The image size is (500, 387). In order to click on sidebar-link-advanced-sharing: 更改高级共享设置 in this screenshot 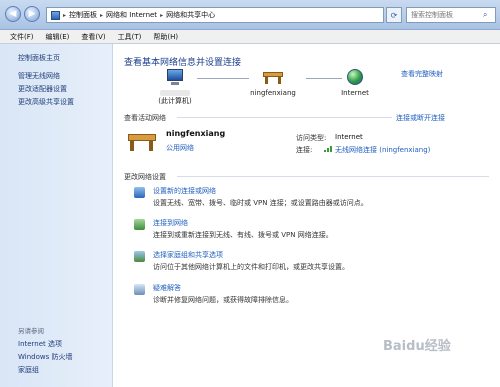, I will do `click(46, 102)`.